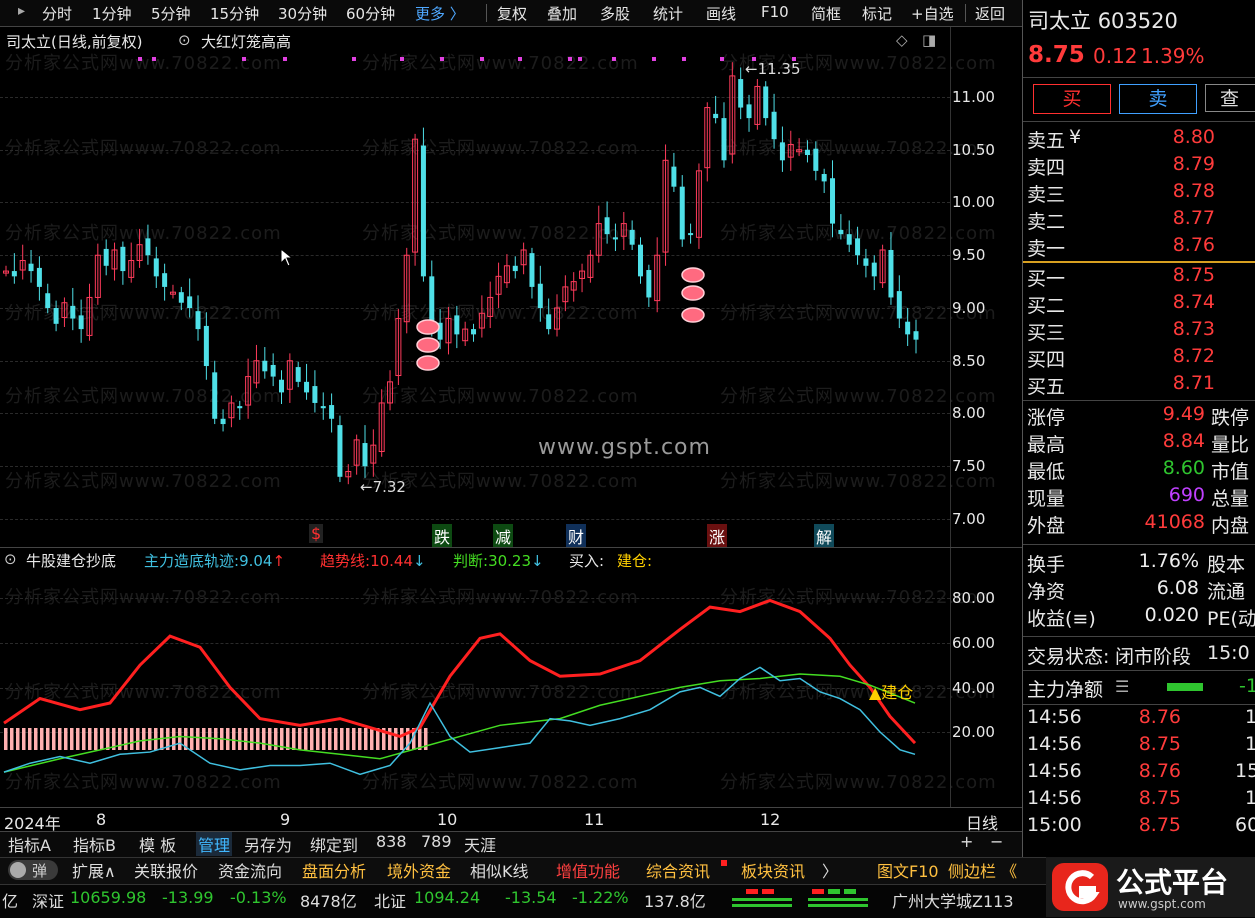 The height and width of the screenshot is (918, 1255). What do you see at coordinates (773, 69) in the screenshot?
I see `high-marker: ←11.35` at bounding box center [773, 69].